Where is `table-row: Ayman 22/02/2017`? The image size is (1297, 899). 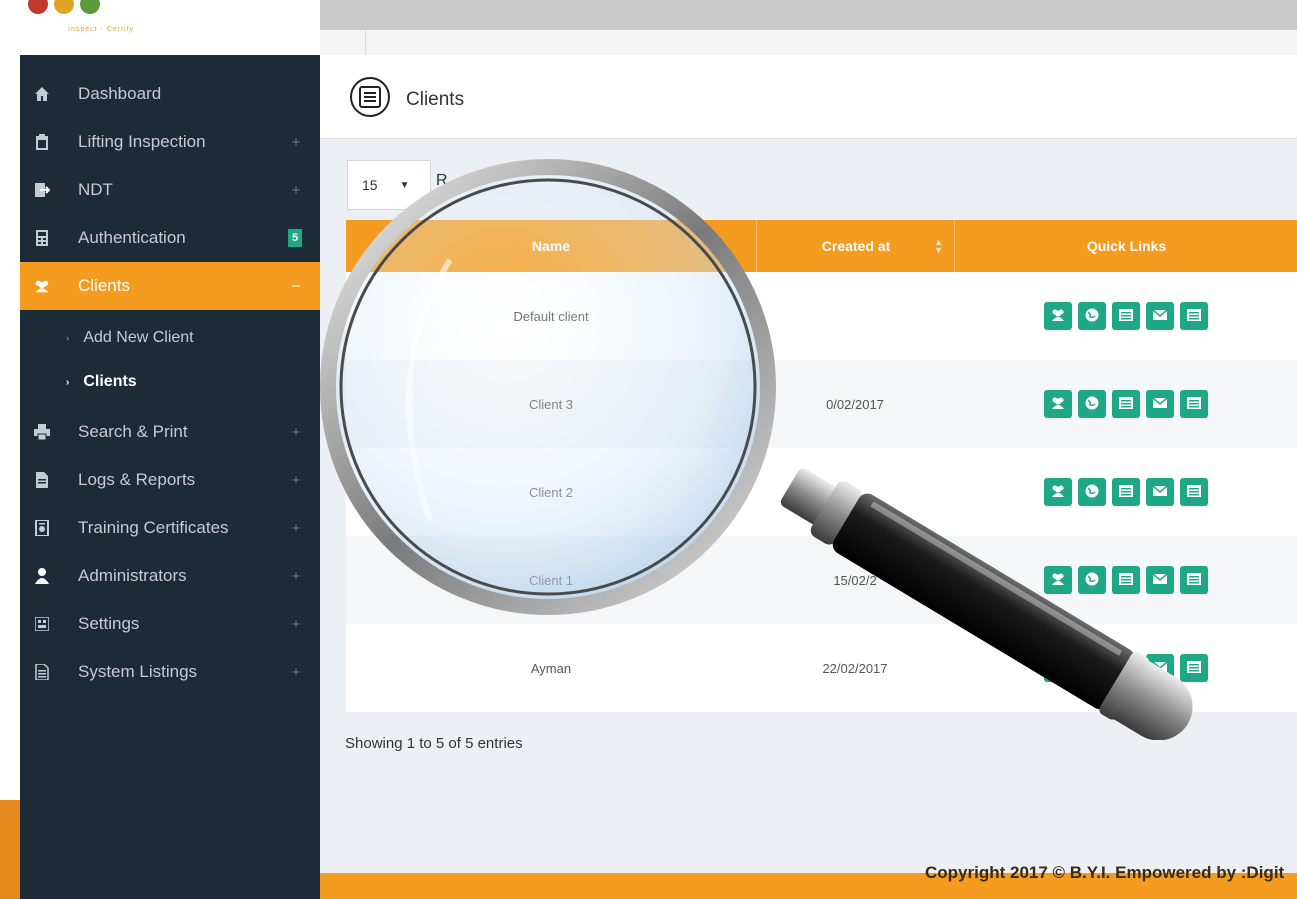 table-row: Ayman 22/02/2017 is located at coordinates (821, 668).